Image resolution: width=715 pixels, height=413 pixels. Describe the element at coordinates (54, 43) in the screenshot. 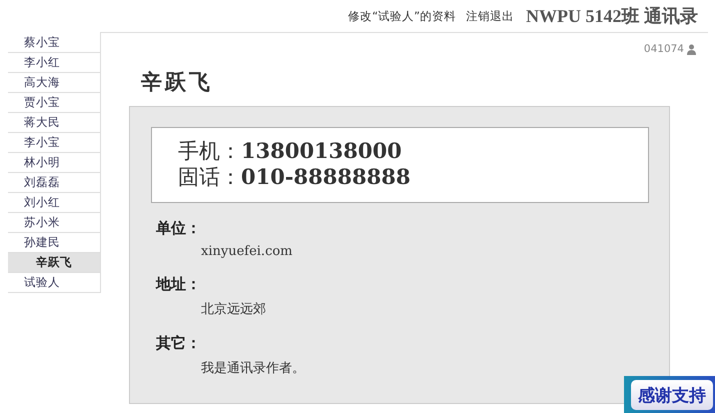

I see `contact-item: 蔡小宝` at that location.